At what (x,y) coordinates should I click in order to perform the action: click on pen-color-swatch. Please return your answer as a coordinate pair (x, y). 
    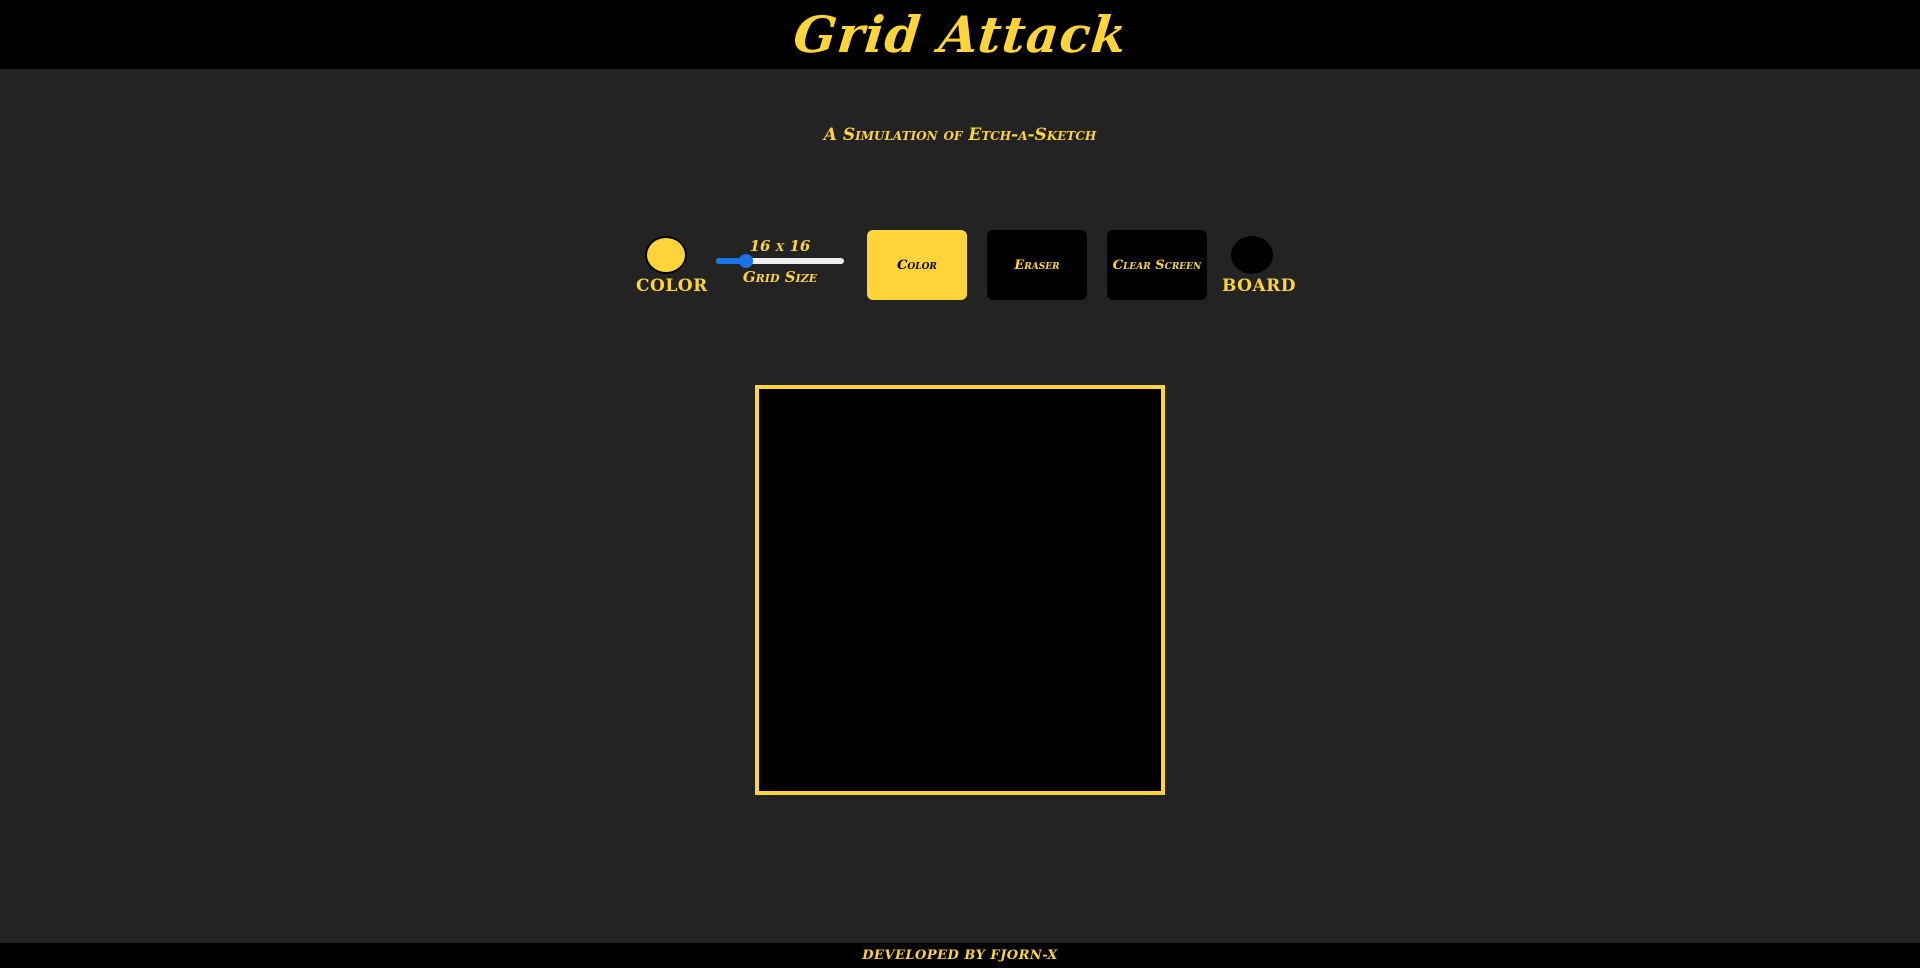
    Looking at the image, I should click on (666, 255).